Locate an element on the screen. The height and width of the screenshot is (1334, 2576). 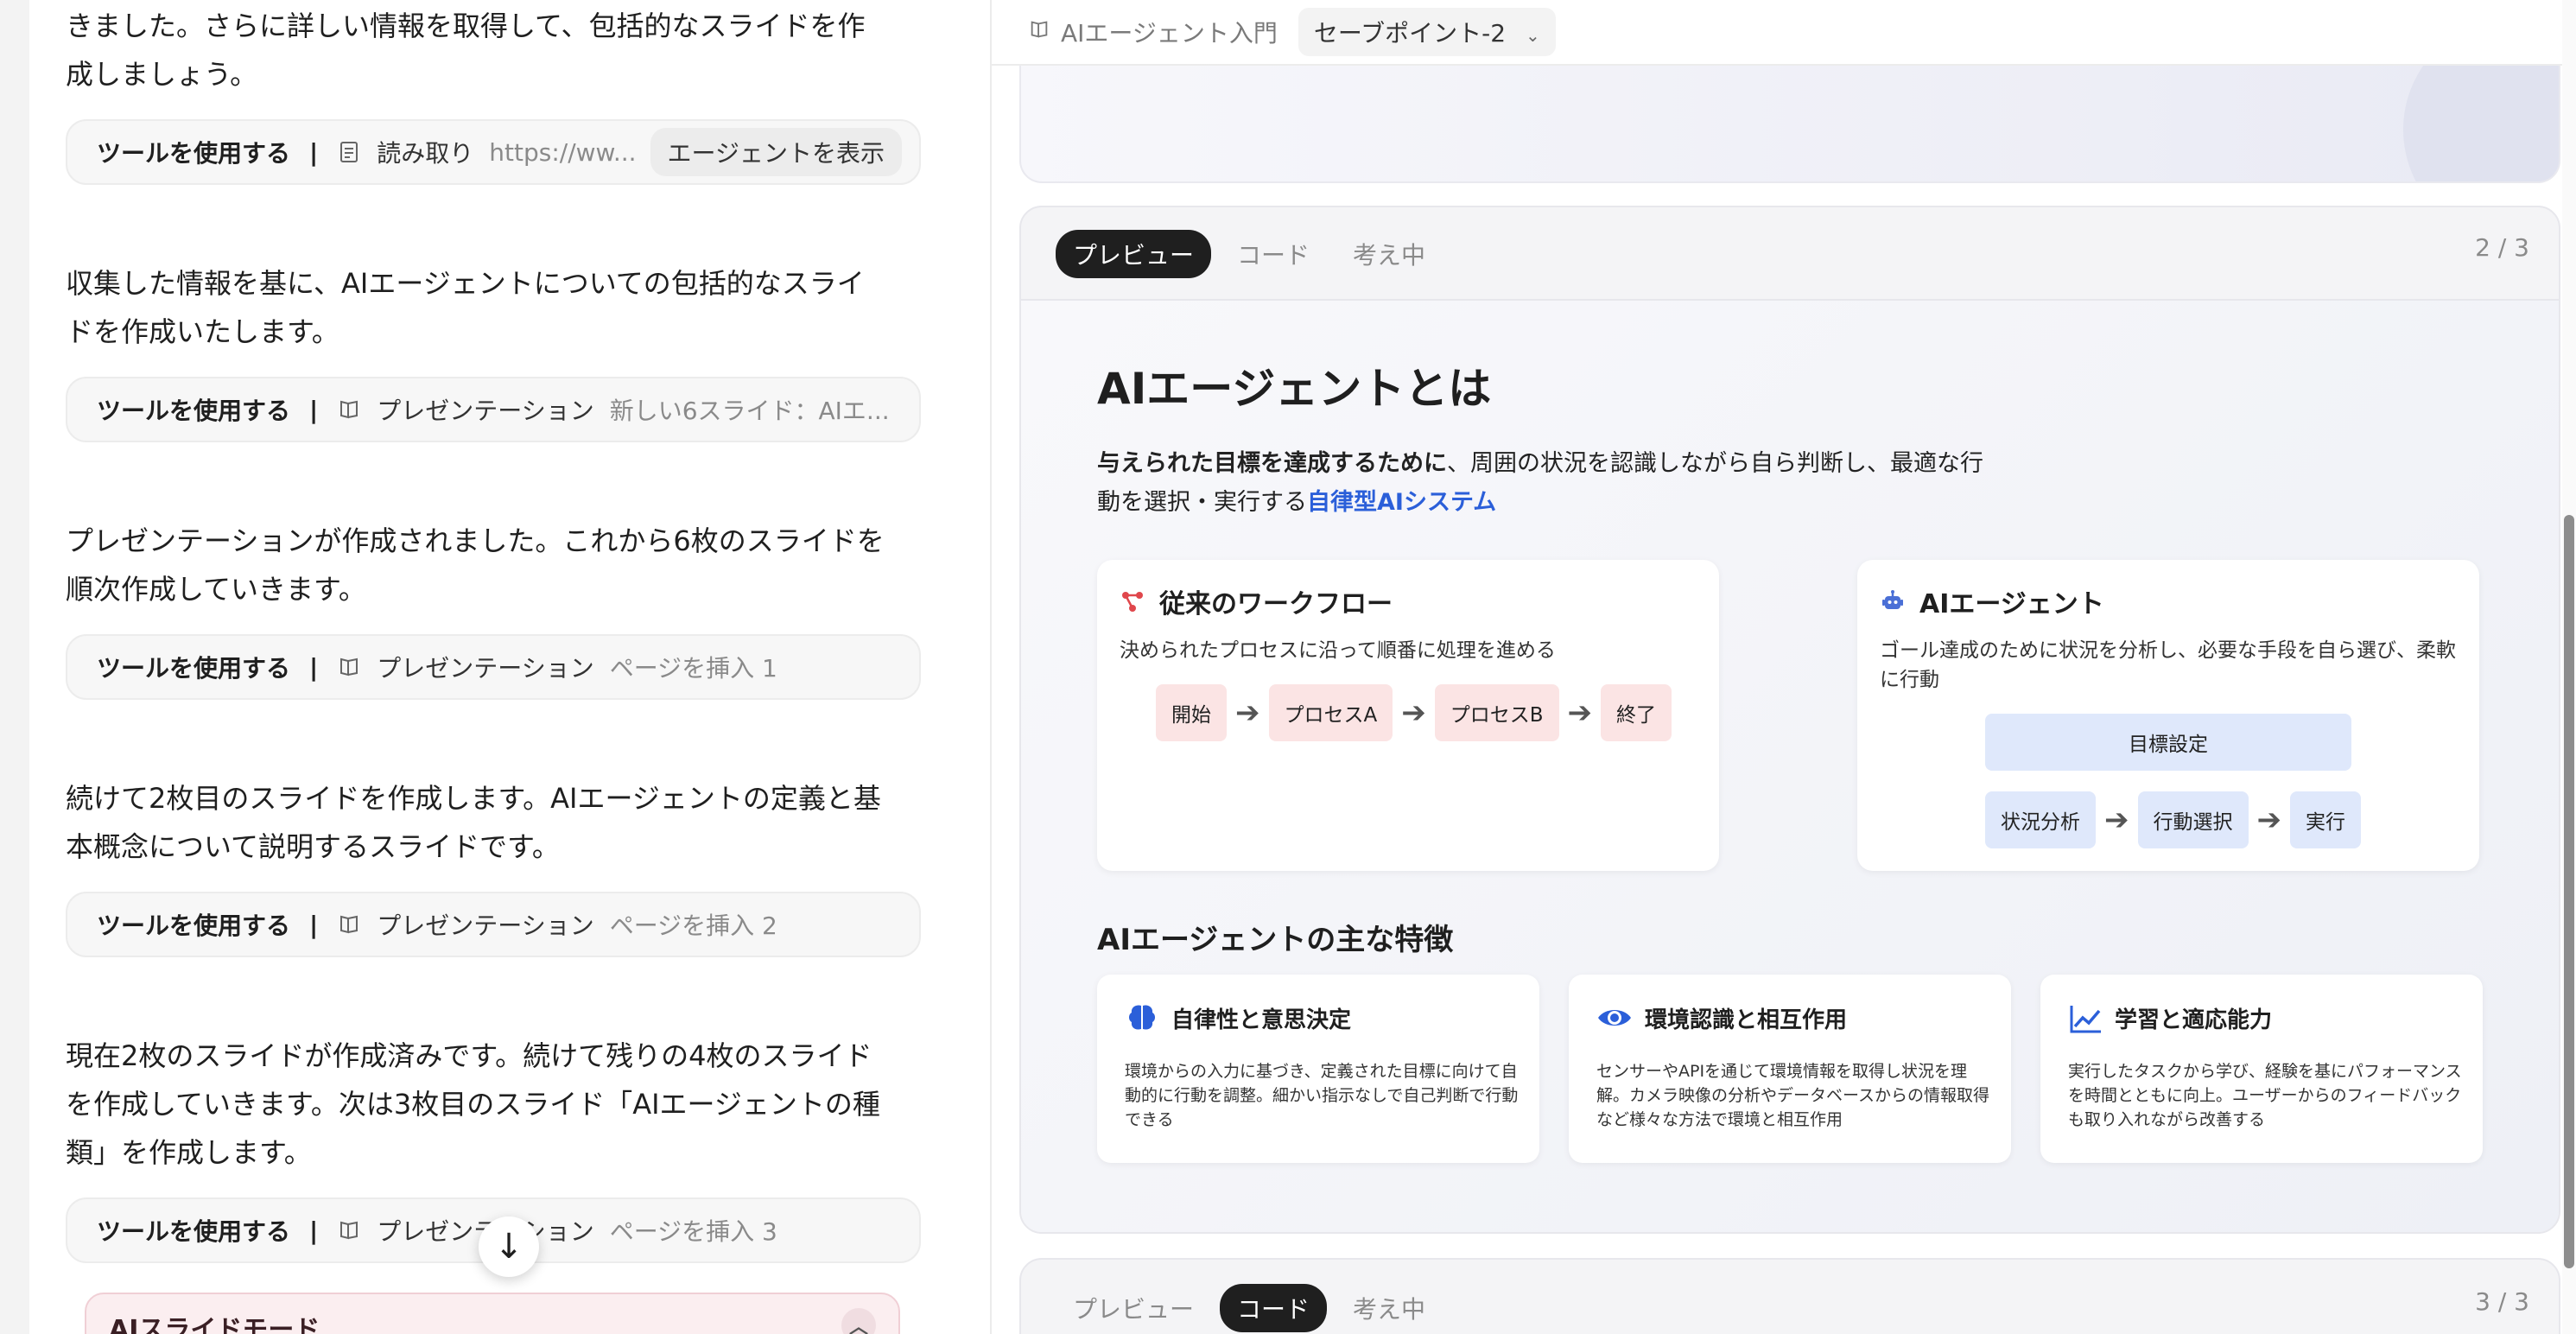
panel-title: AIエージェント is located at coordinates (1992, 601).